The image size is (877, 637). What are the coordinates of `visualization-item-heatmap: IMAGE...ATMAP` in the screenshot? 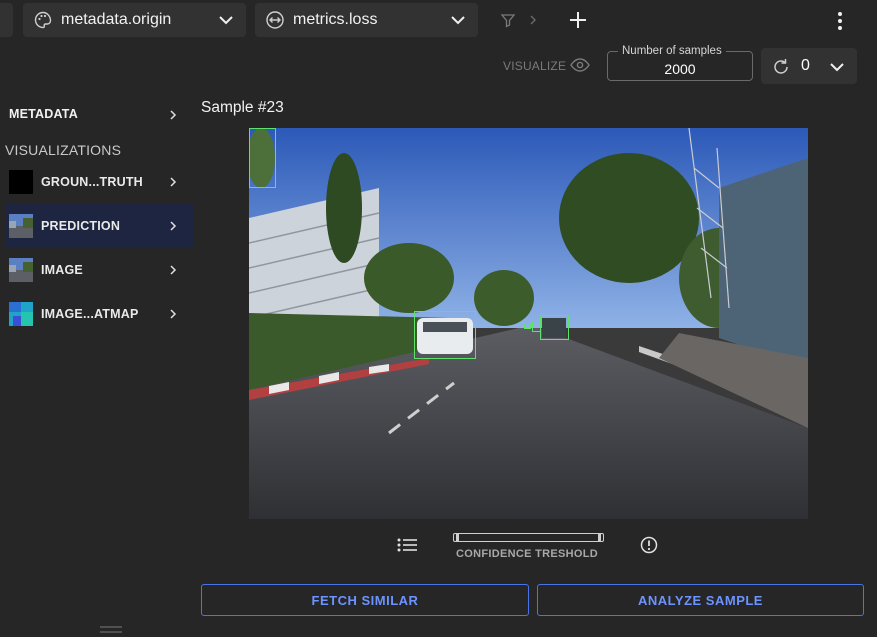 It's located at (99, 314).